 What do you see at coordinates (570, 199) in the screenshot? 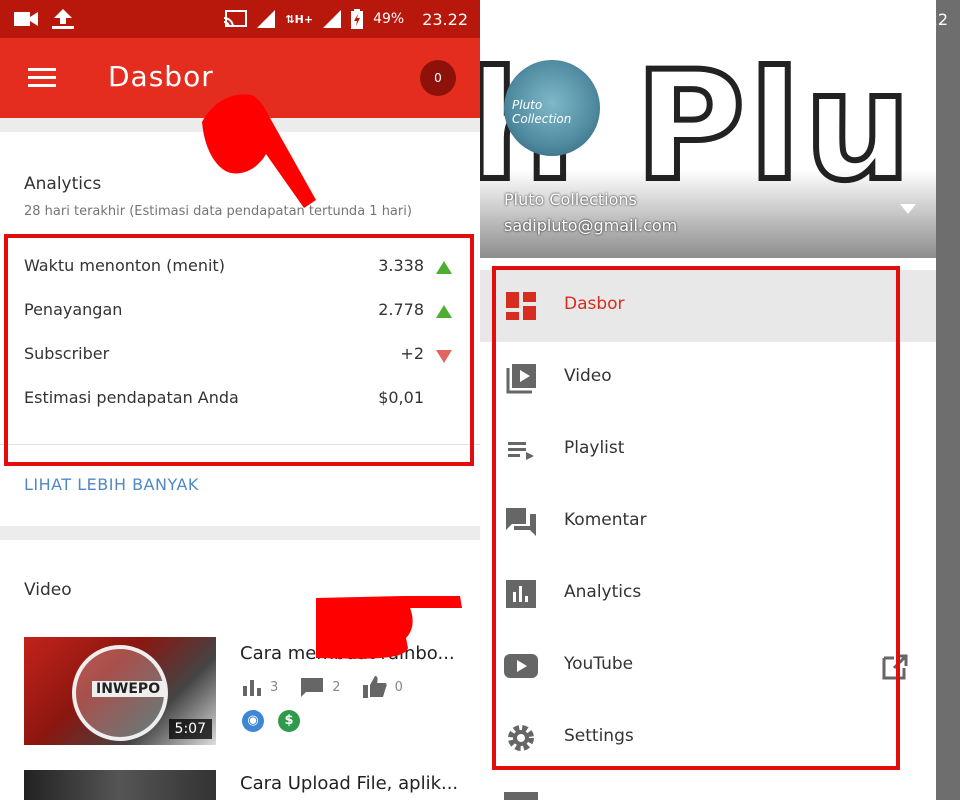
I see `account-name: Pluto Collections` at bounding box center [570, 199].